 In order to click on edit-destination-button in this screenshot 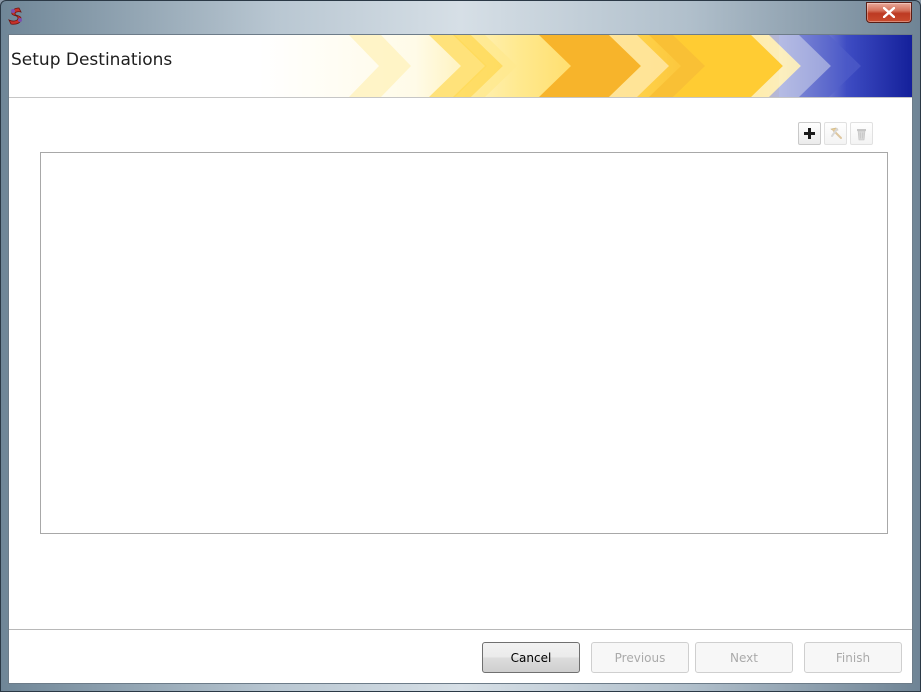, I will do `click(835, 133)`.